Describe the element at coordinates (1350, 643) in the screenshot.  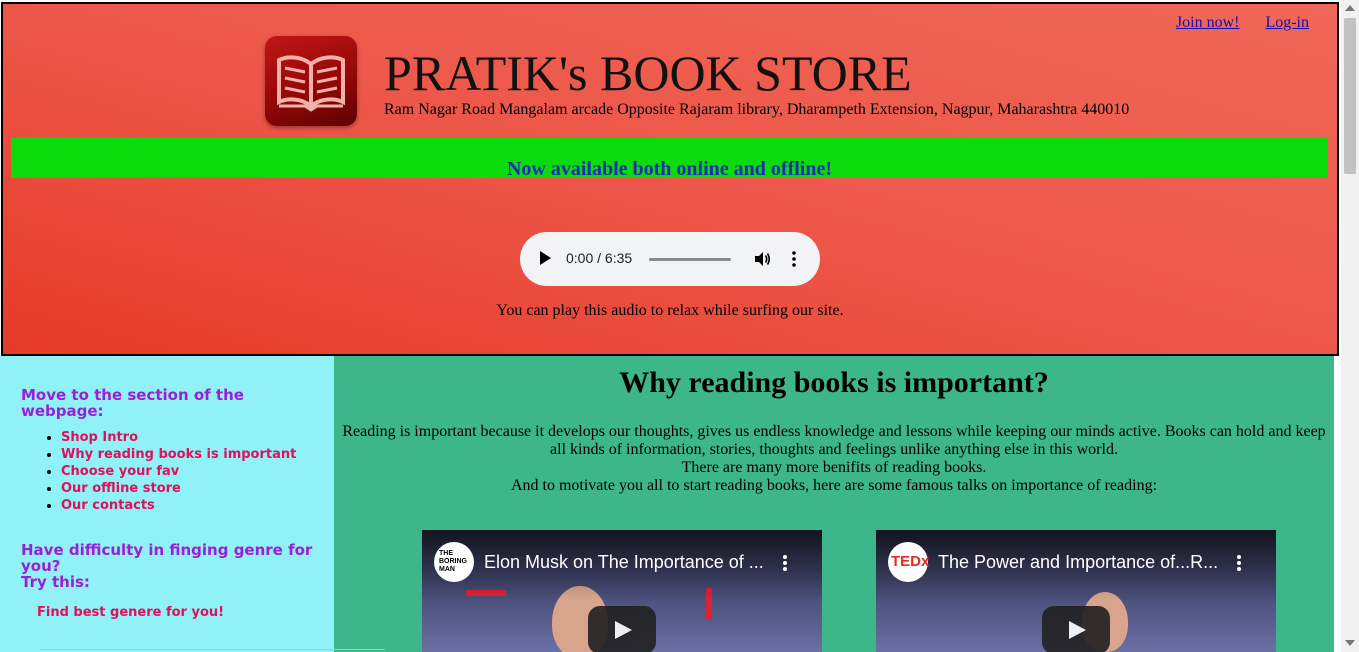
I see `scroll-down-icon` at that location.